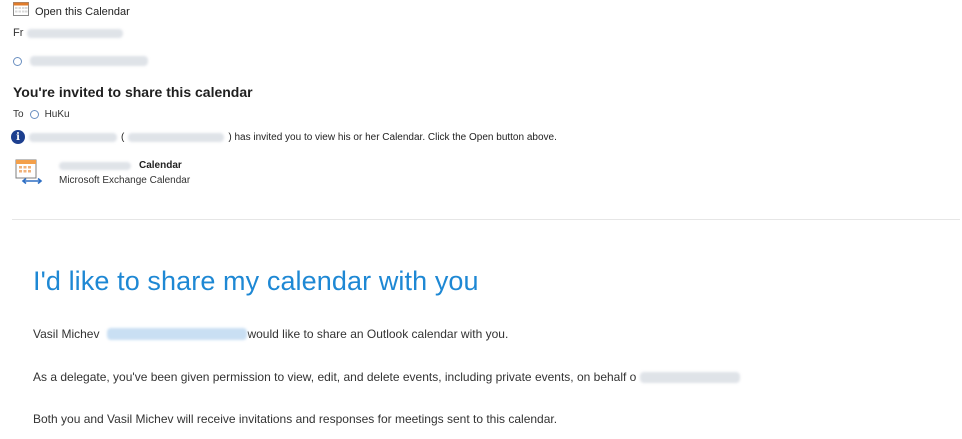 This screenshot has height=439, width=962. I want to click on from-row: Fr, so click(68, 33).